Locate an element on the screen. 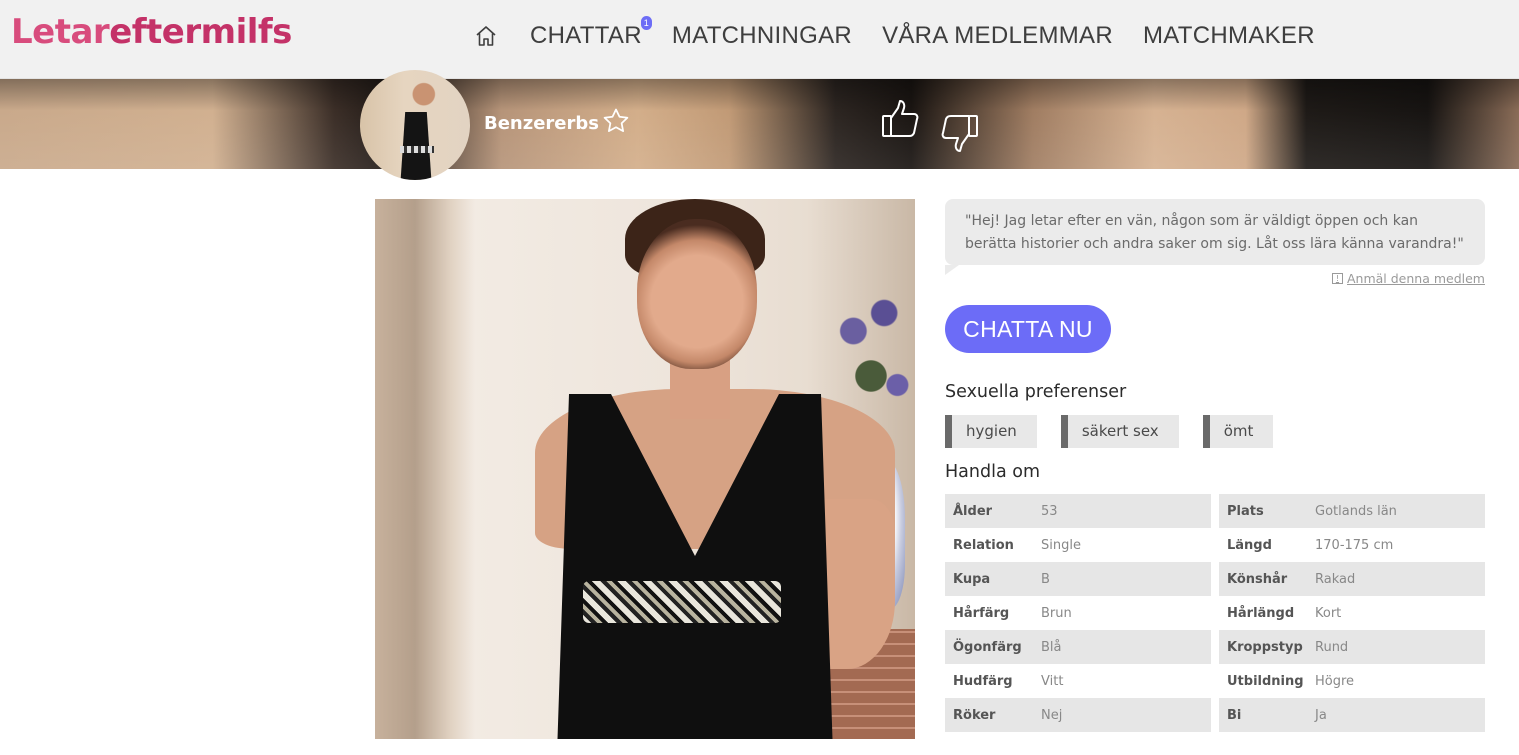 Image resolution: width=1519 pixels, height=755 pixels. nav-item-matchningar: MATCHNINGAR is located at coordinates (762, 36).